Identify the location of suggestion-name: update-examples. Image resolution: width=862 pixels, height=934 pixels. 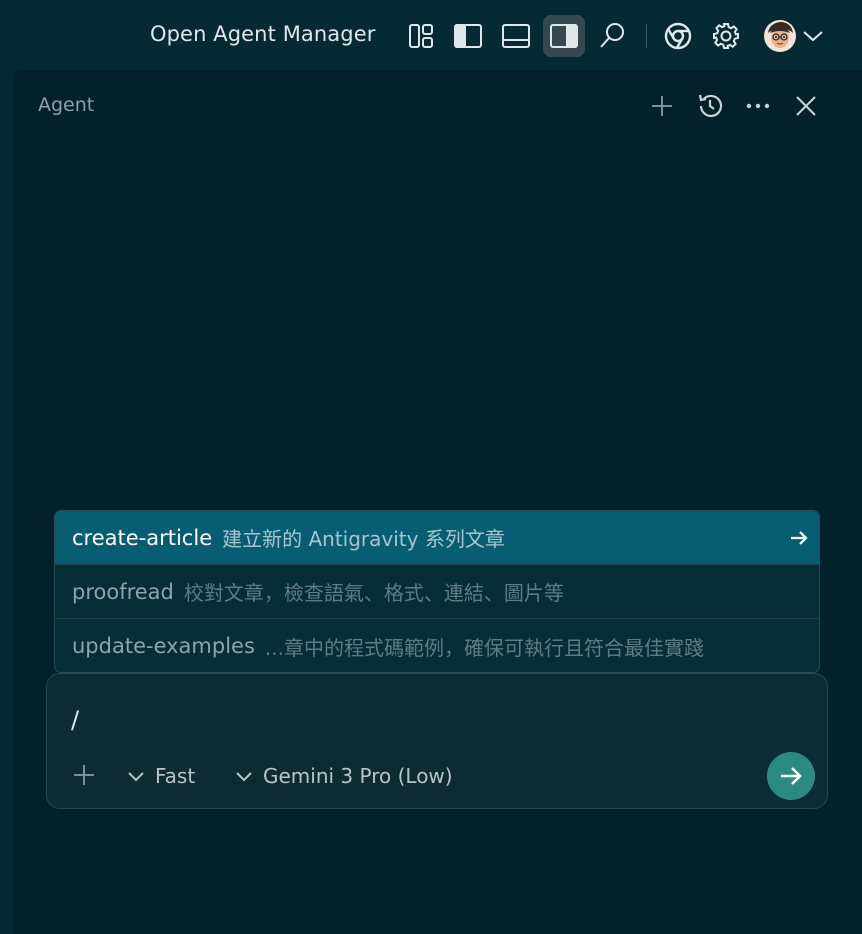
(163, 646).